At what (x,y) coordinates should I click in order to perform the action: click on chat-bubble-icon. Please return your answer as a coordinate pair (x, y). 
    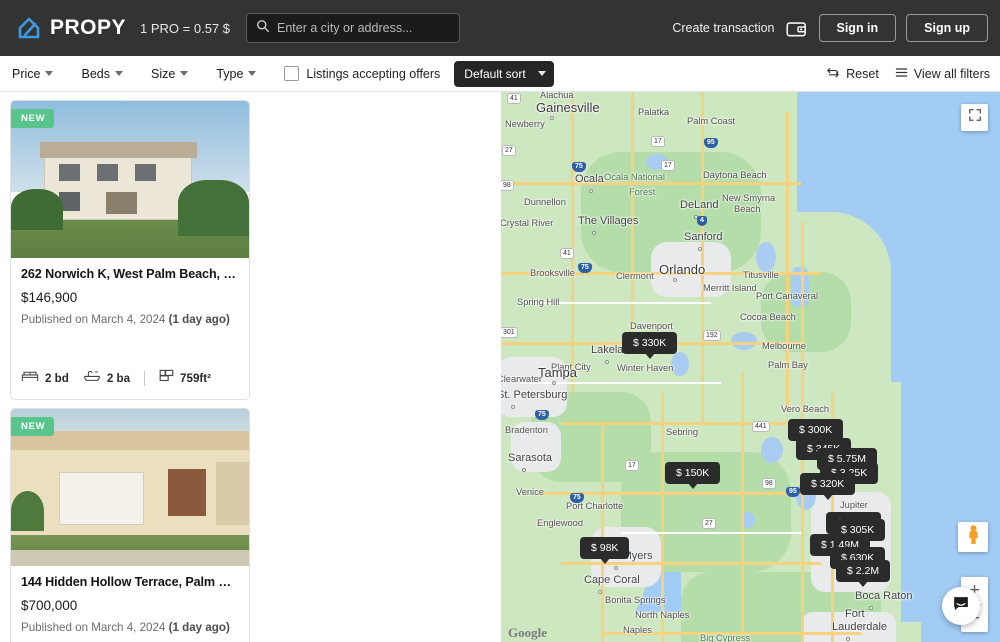
    Looking at the image, I should click on (961, 606).